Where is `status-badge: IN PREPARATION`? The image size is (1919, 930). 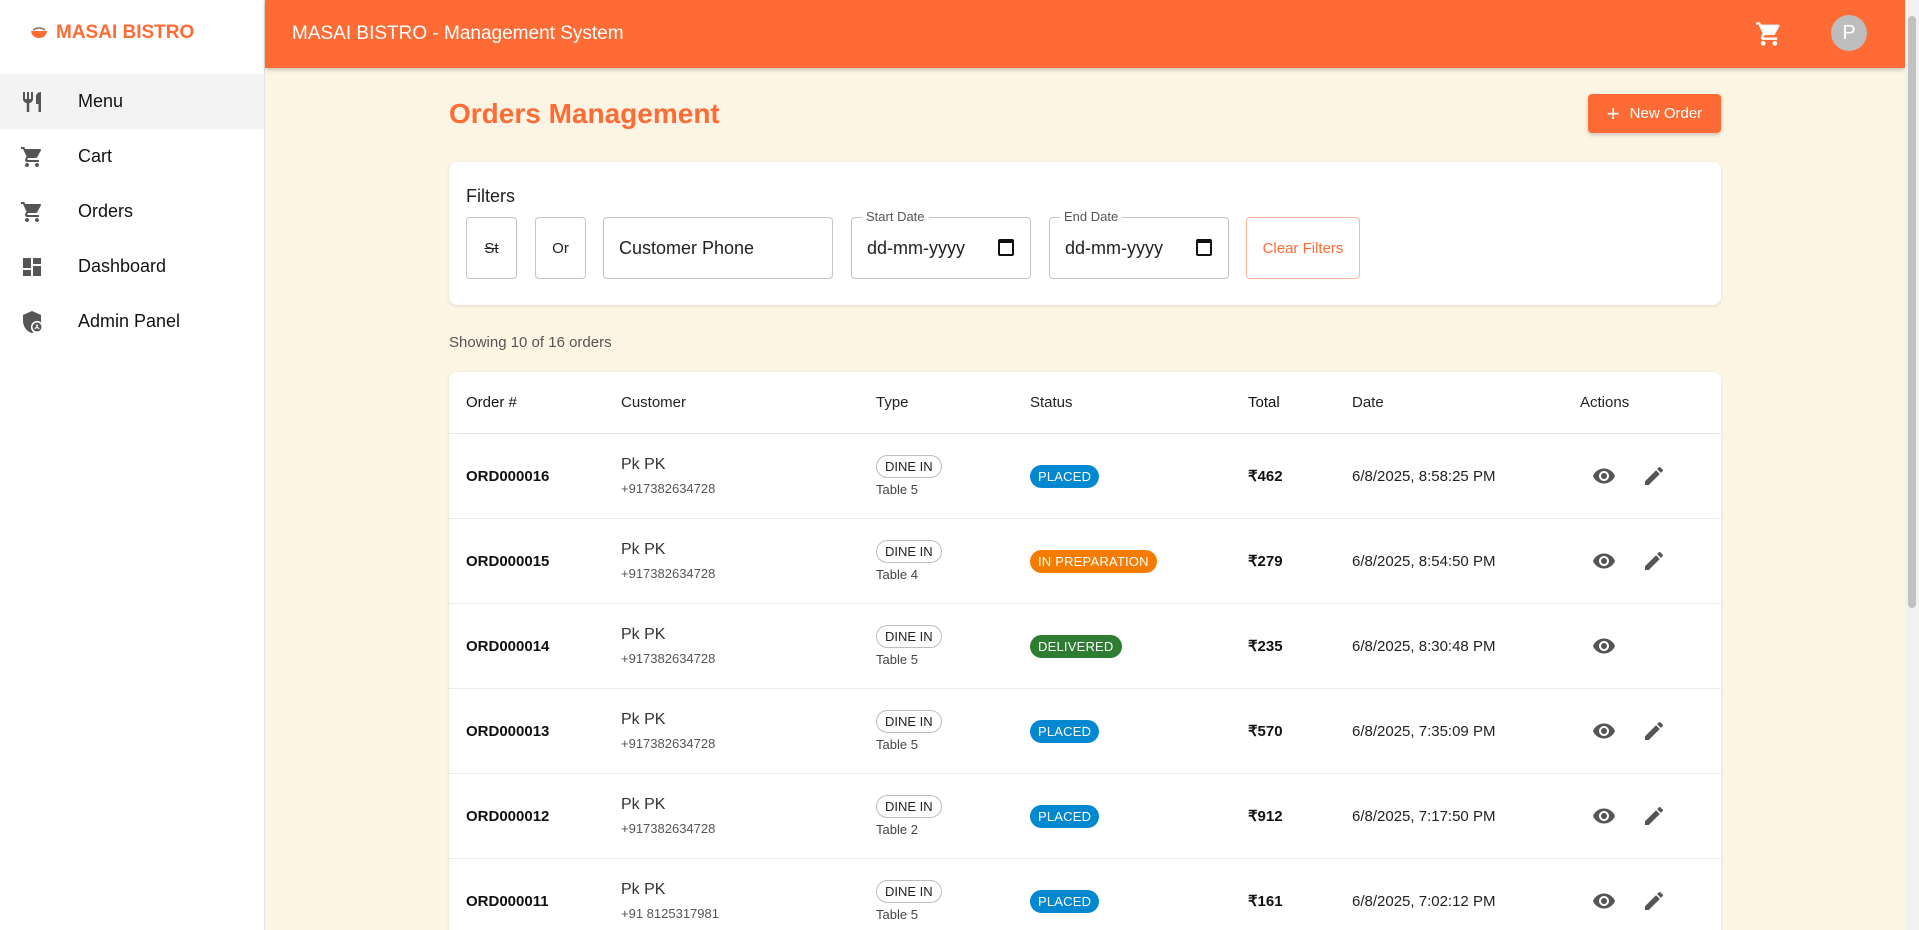
status-badge: IN PREPARATION is located at coordinates (1093, 561).